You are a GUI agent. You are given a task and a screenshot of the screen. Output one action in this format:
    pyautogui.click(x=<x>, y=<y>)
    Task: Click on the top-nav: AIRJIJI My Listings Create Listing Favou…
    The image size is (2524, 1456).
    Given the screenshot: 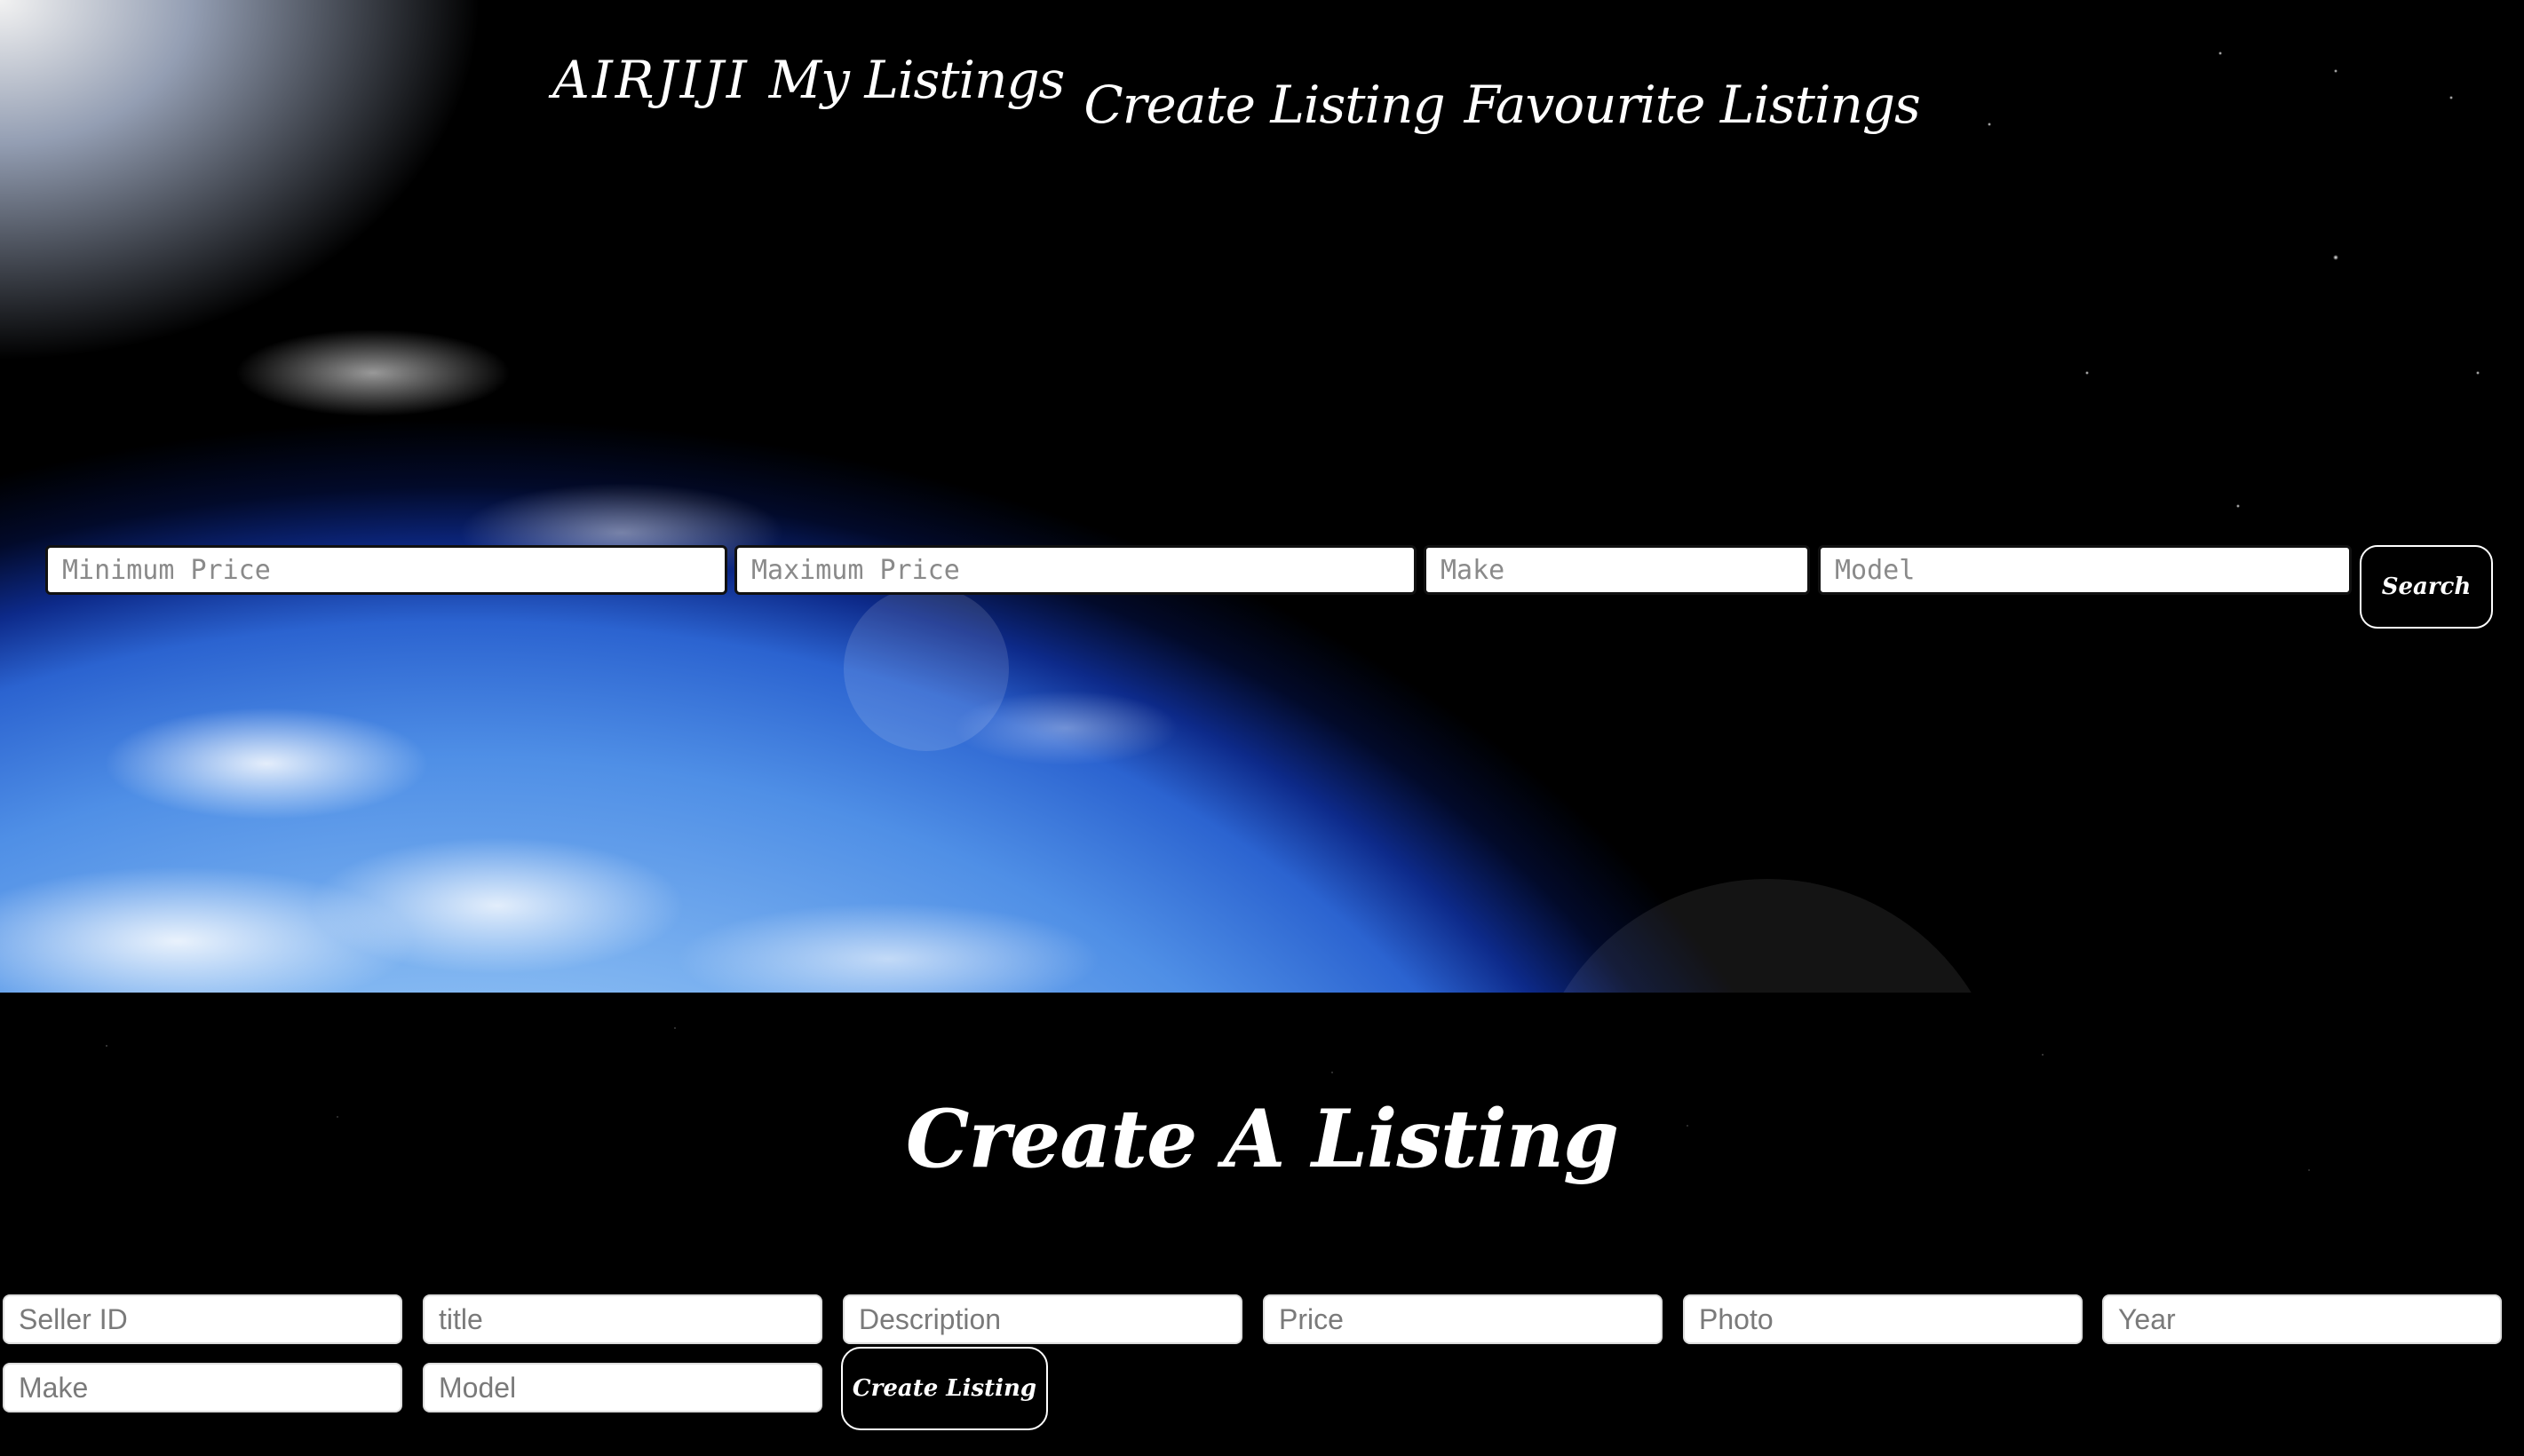 What is the action you would take?
    pyautogui.click(x=1236, y=92)
    